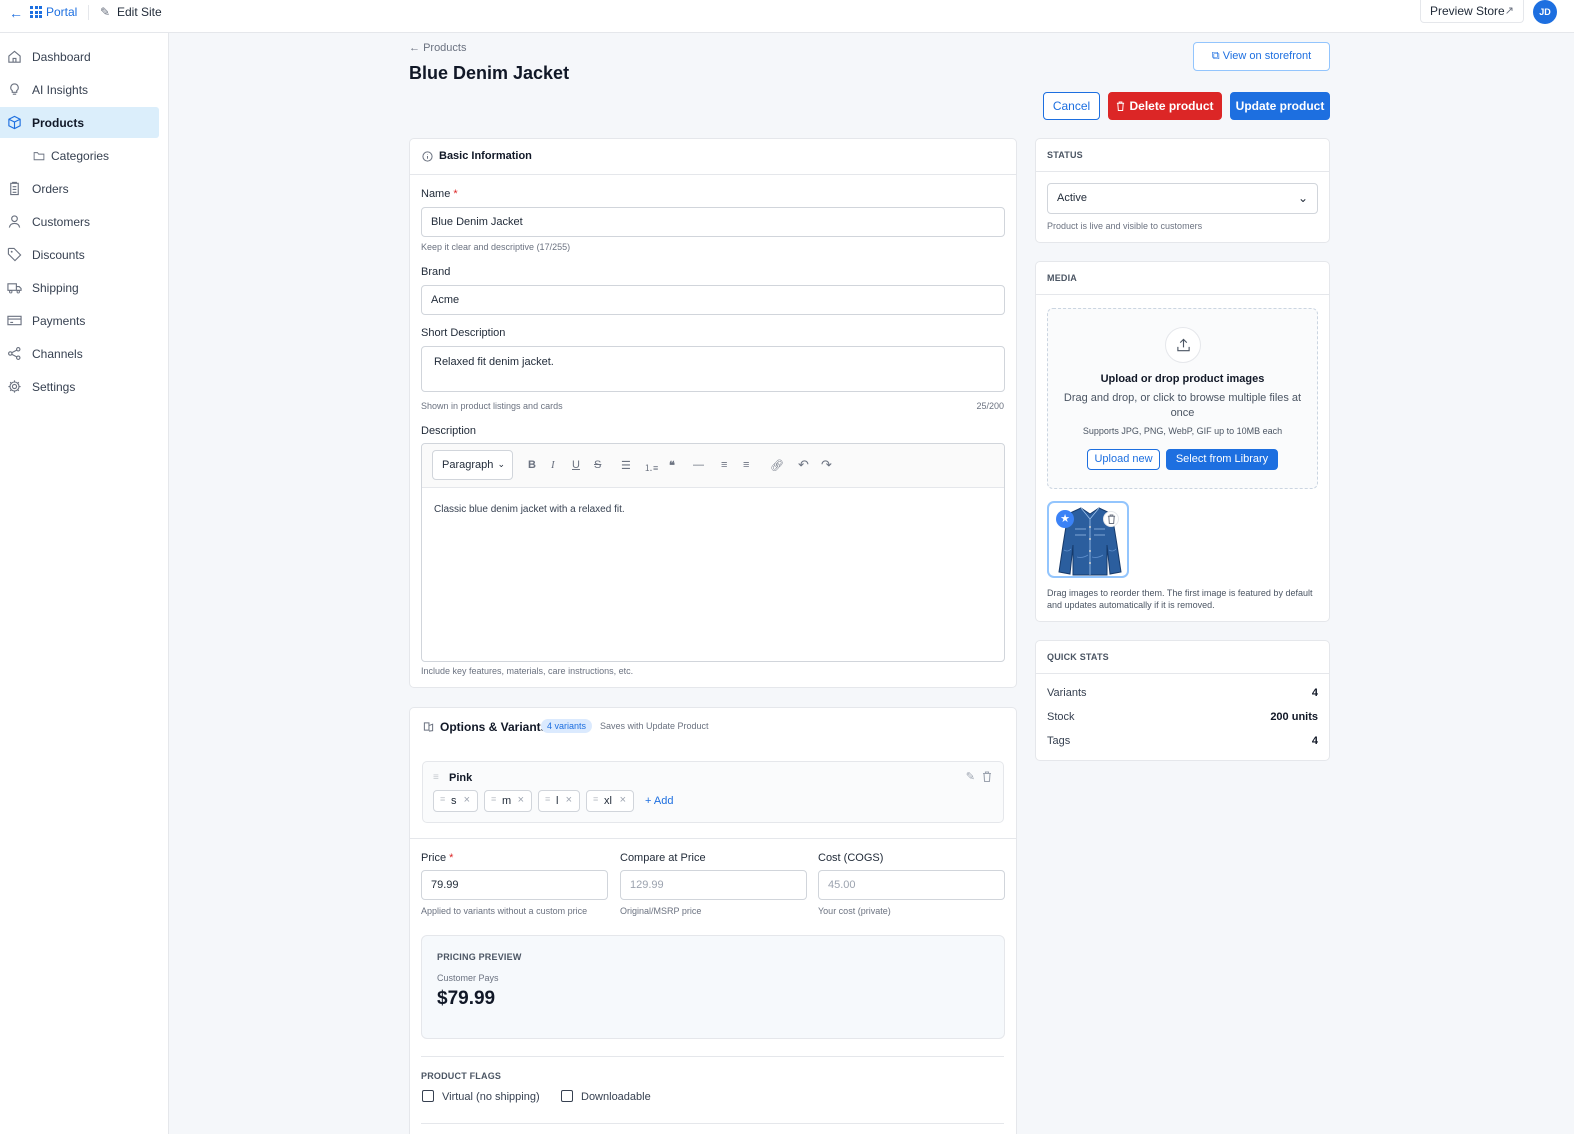 The height and width of the screenshot is (1134, 1574). I want to click on option-value-chip: ≡ l ×, so click(559, 801).